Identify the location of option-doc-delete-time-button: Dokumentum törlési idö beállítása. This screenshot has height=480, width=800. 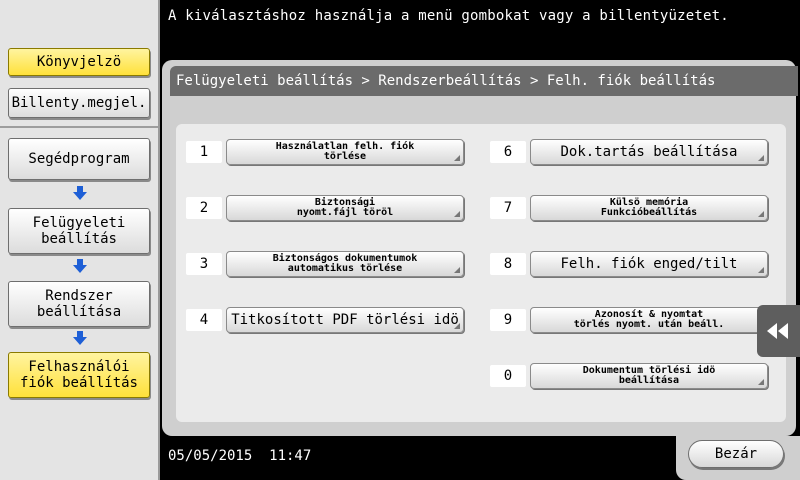
(649, 376).